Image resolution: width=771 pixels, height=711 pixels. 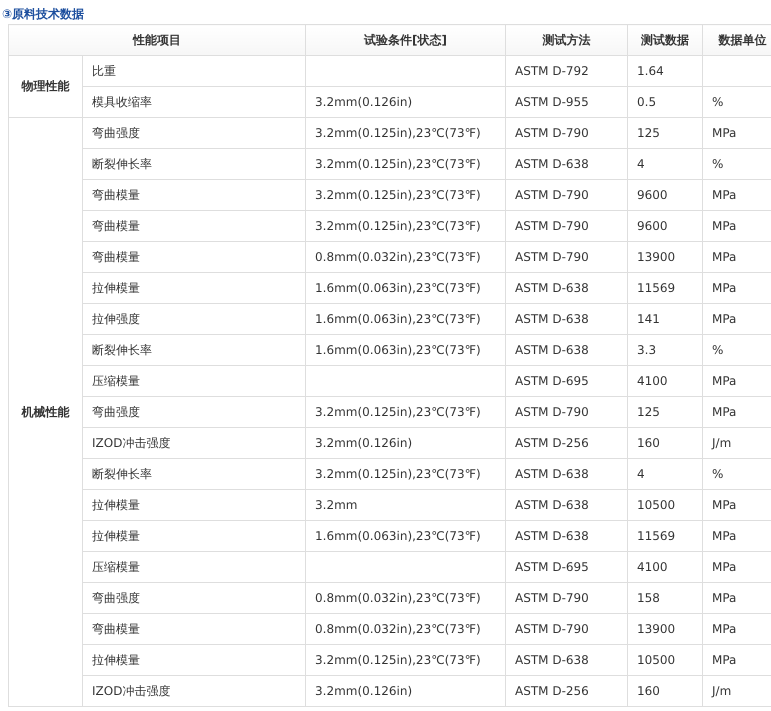 I want to click on column-header: 测试方法, so click(x=567, y=40).